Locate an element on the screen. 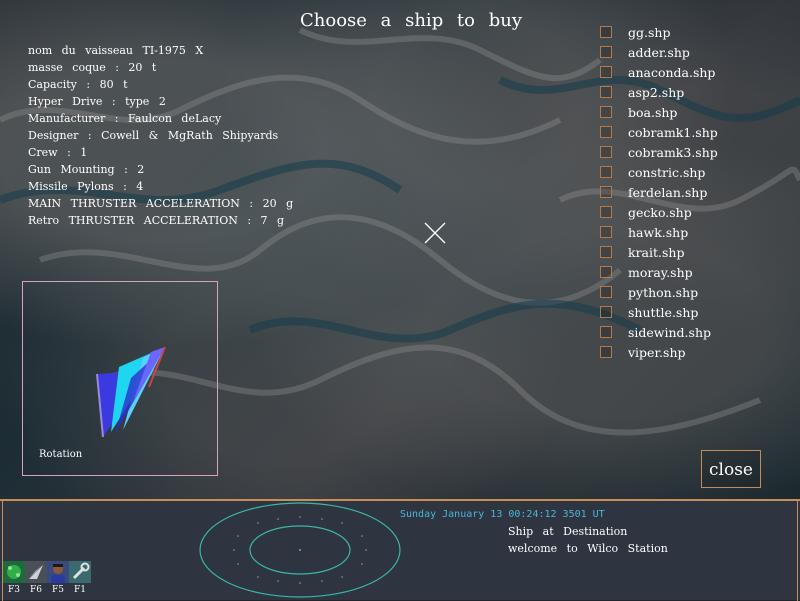 This screenshot has height=601, width=800. fkey-label: F5 is located at coordinates (58, 590).